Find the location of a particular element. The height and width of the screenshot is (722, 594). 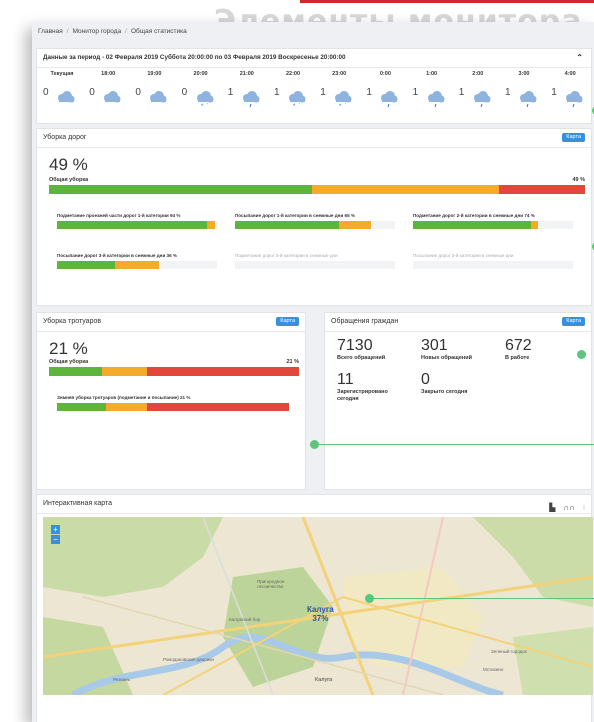

forecast-time: 23:00 is located at coordinates (339, 74).